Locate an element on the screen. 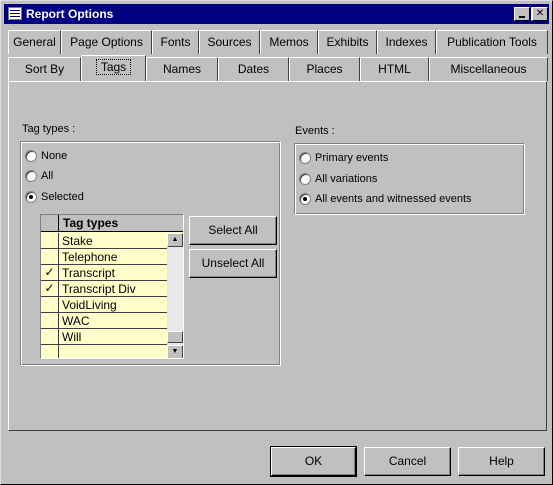 This screenshot has width=553, height=485. tab-exhibits: Exhibits is located at coordinates (347, 42).